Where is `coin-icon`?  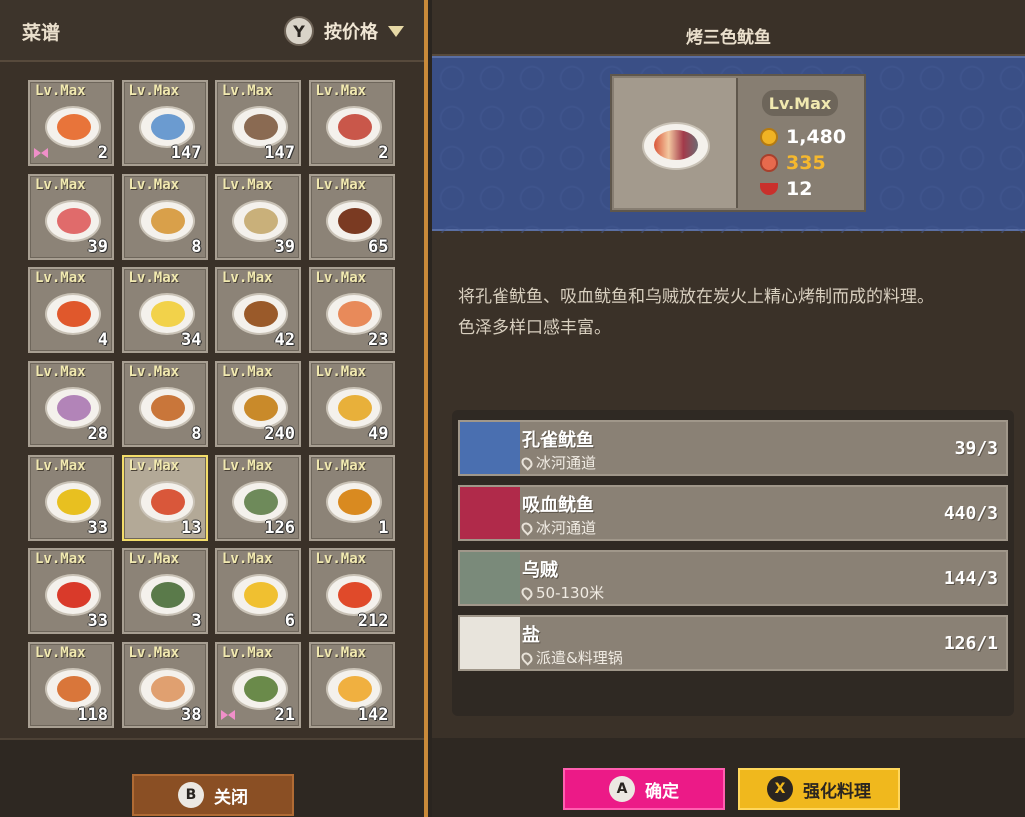 coin-icon is located at coordinates (769, 137).